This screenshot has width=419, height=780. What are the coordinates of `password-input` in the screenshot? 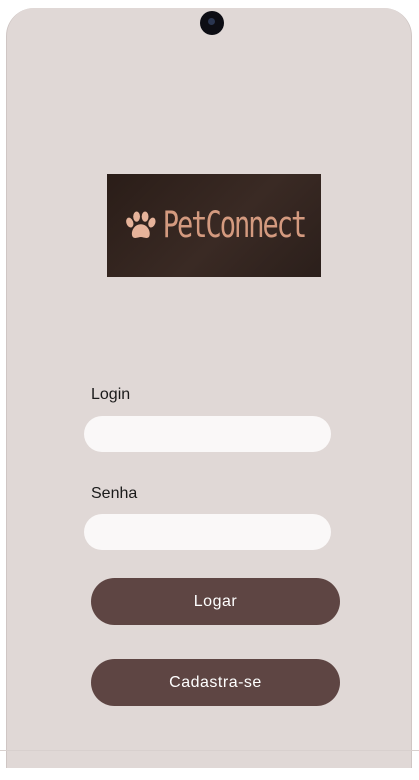 It's located at (207, 532).